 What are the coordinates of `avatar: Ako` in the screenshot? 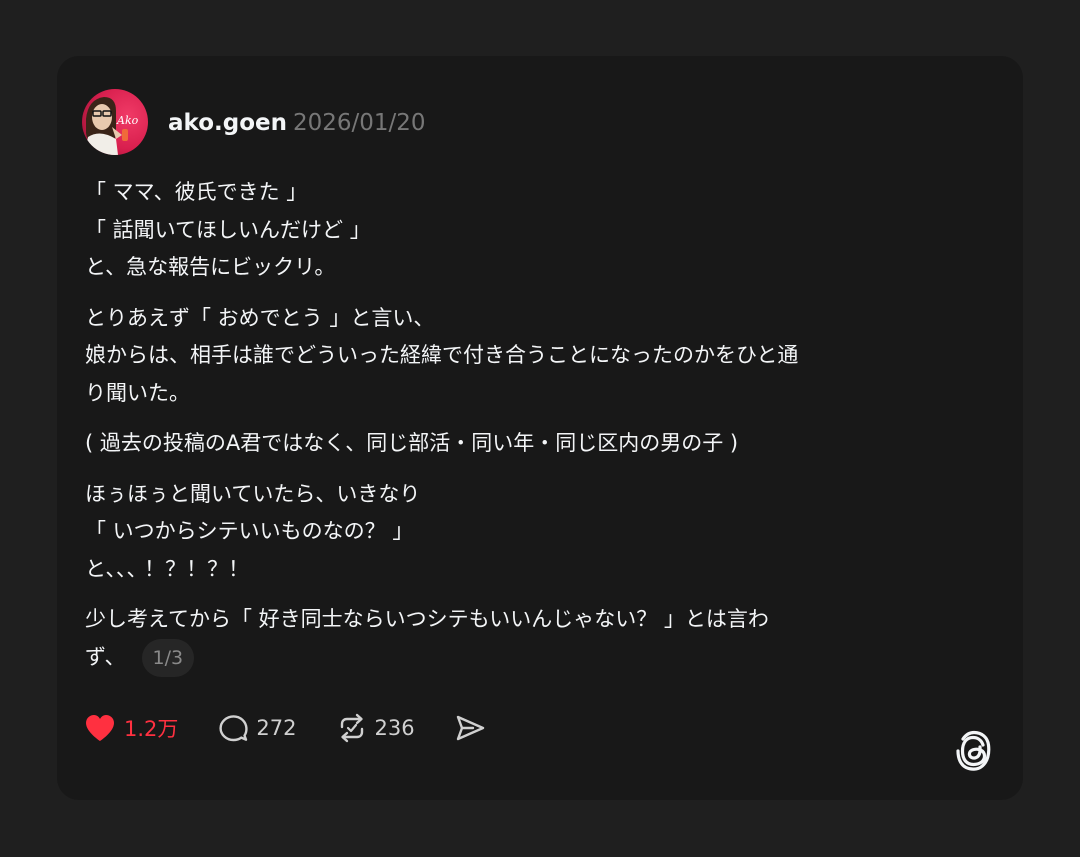 It's located at (115, 122).